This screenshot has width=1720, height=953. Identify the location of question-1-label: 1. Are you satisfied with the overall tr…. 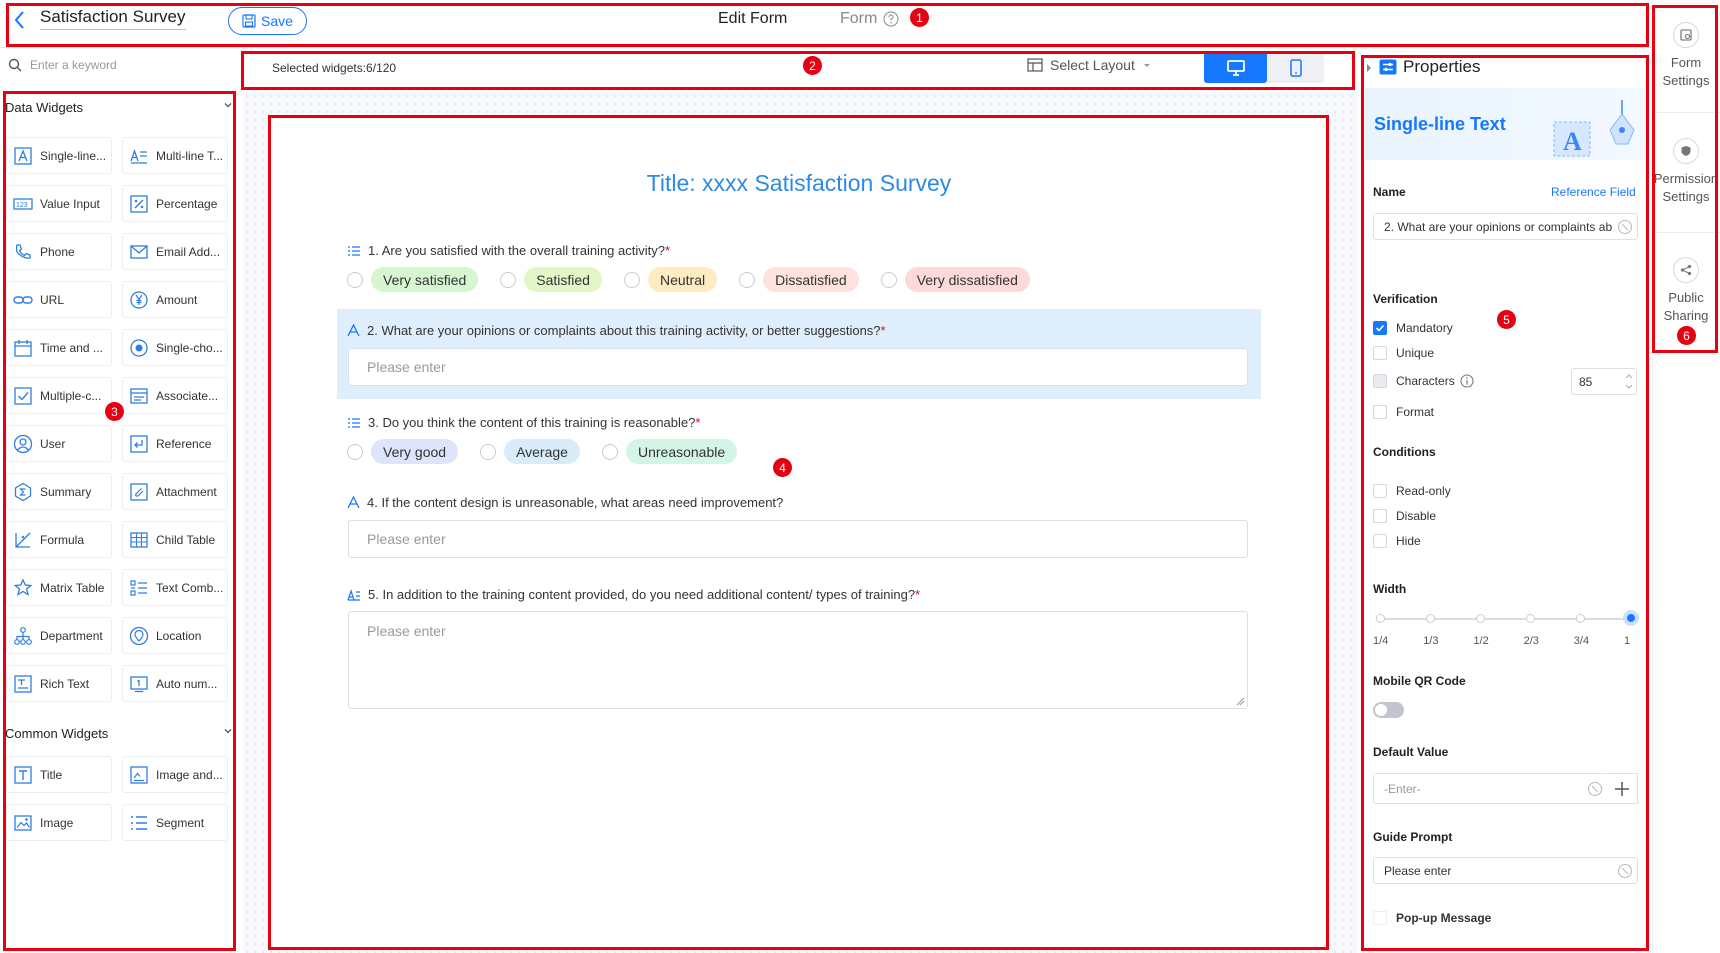
(508, 250).